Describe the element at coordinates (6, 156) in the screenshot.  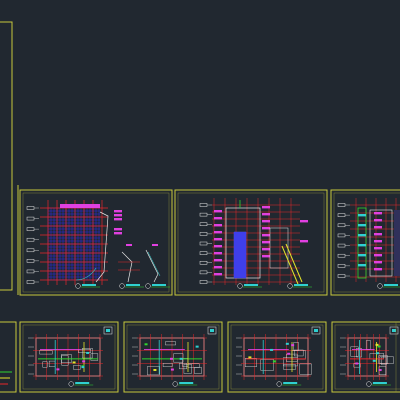
I see `frame-left-tall` at that location.